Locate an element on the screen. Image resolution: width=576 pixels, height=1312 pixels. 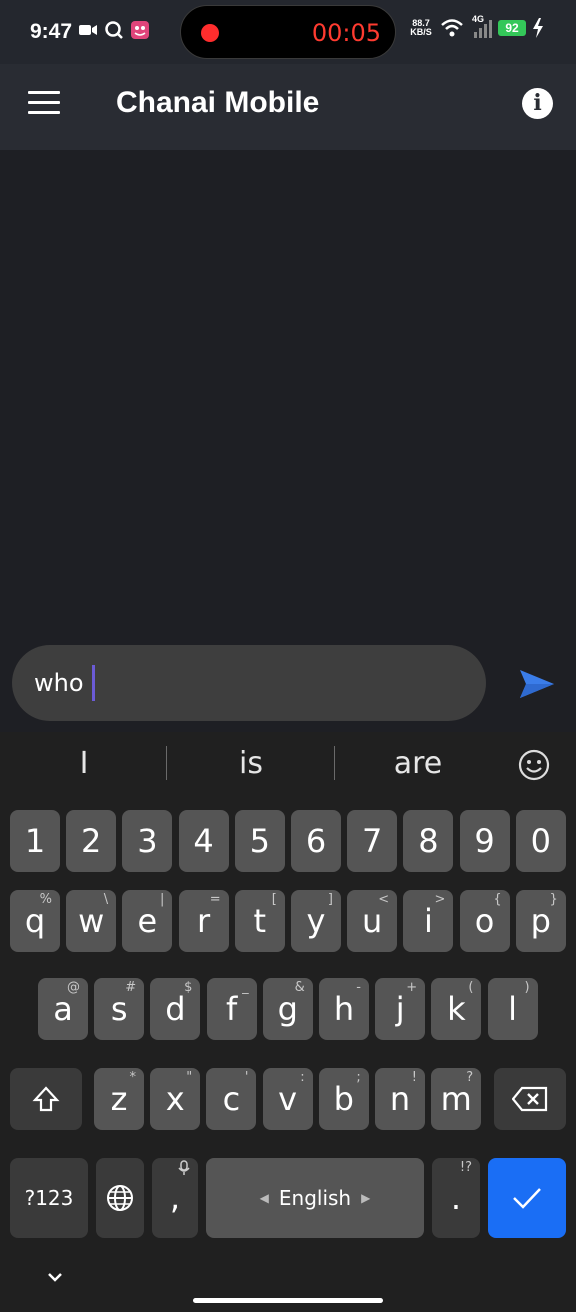
suggestion-2: is is located at coordinates (251, 763).